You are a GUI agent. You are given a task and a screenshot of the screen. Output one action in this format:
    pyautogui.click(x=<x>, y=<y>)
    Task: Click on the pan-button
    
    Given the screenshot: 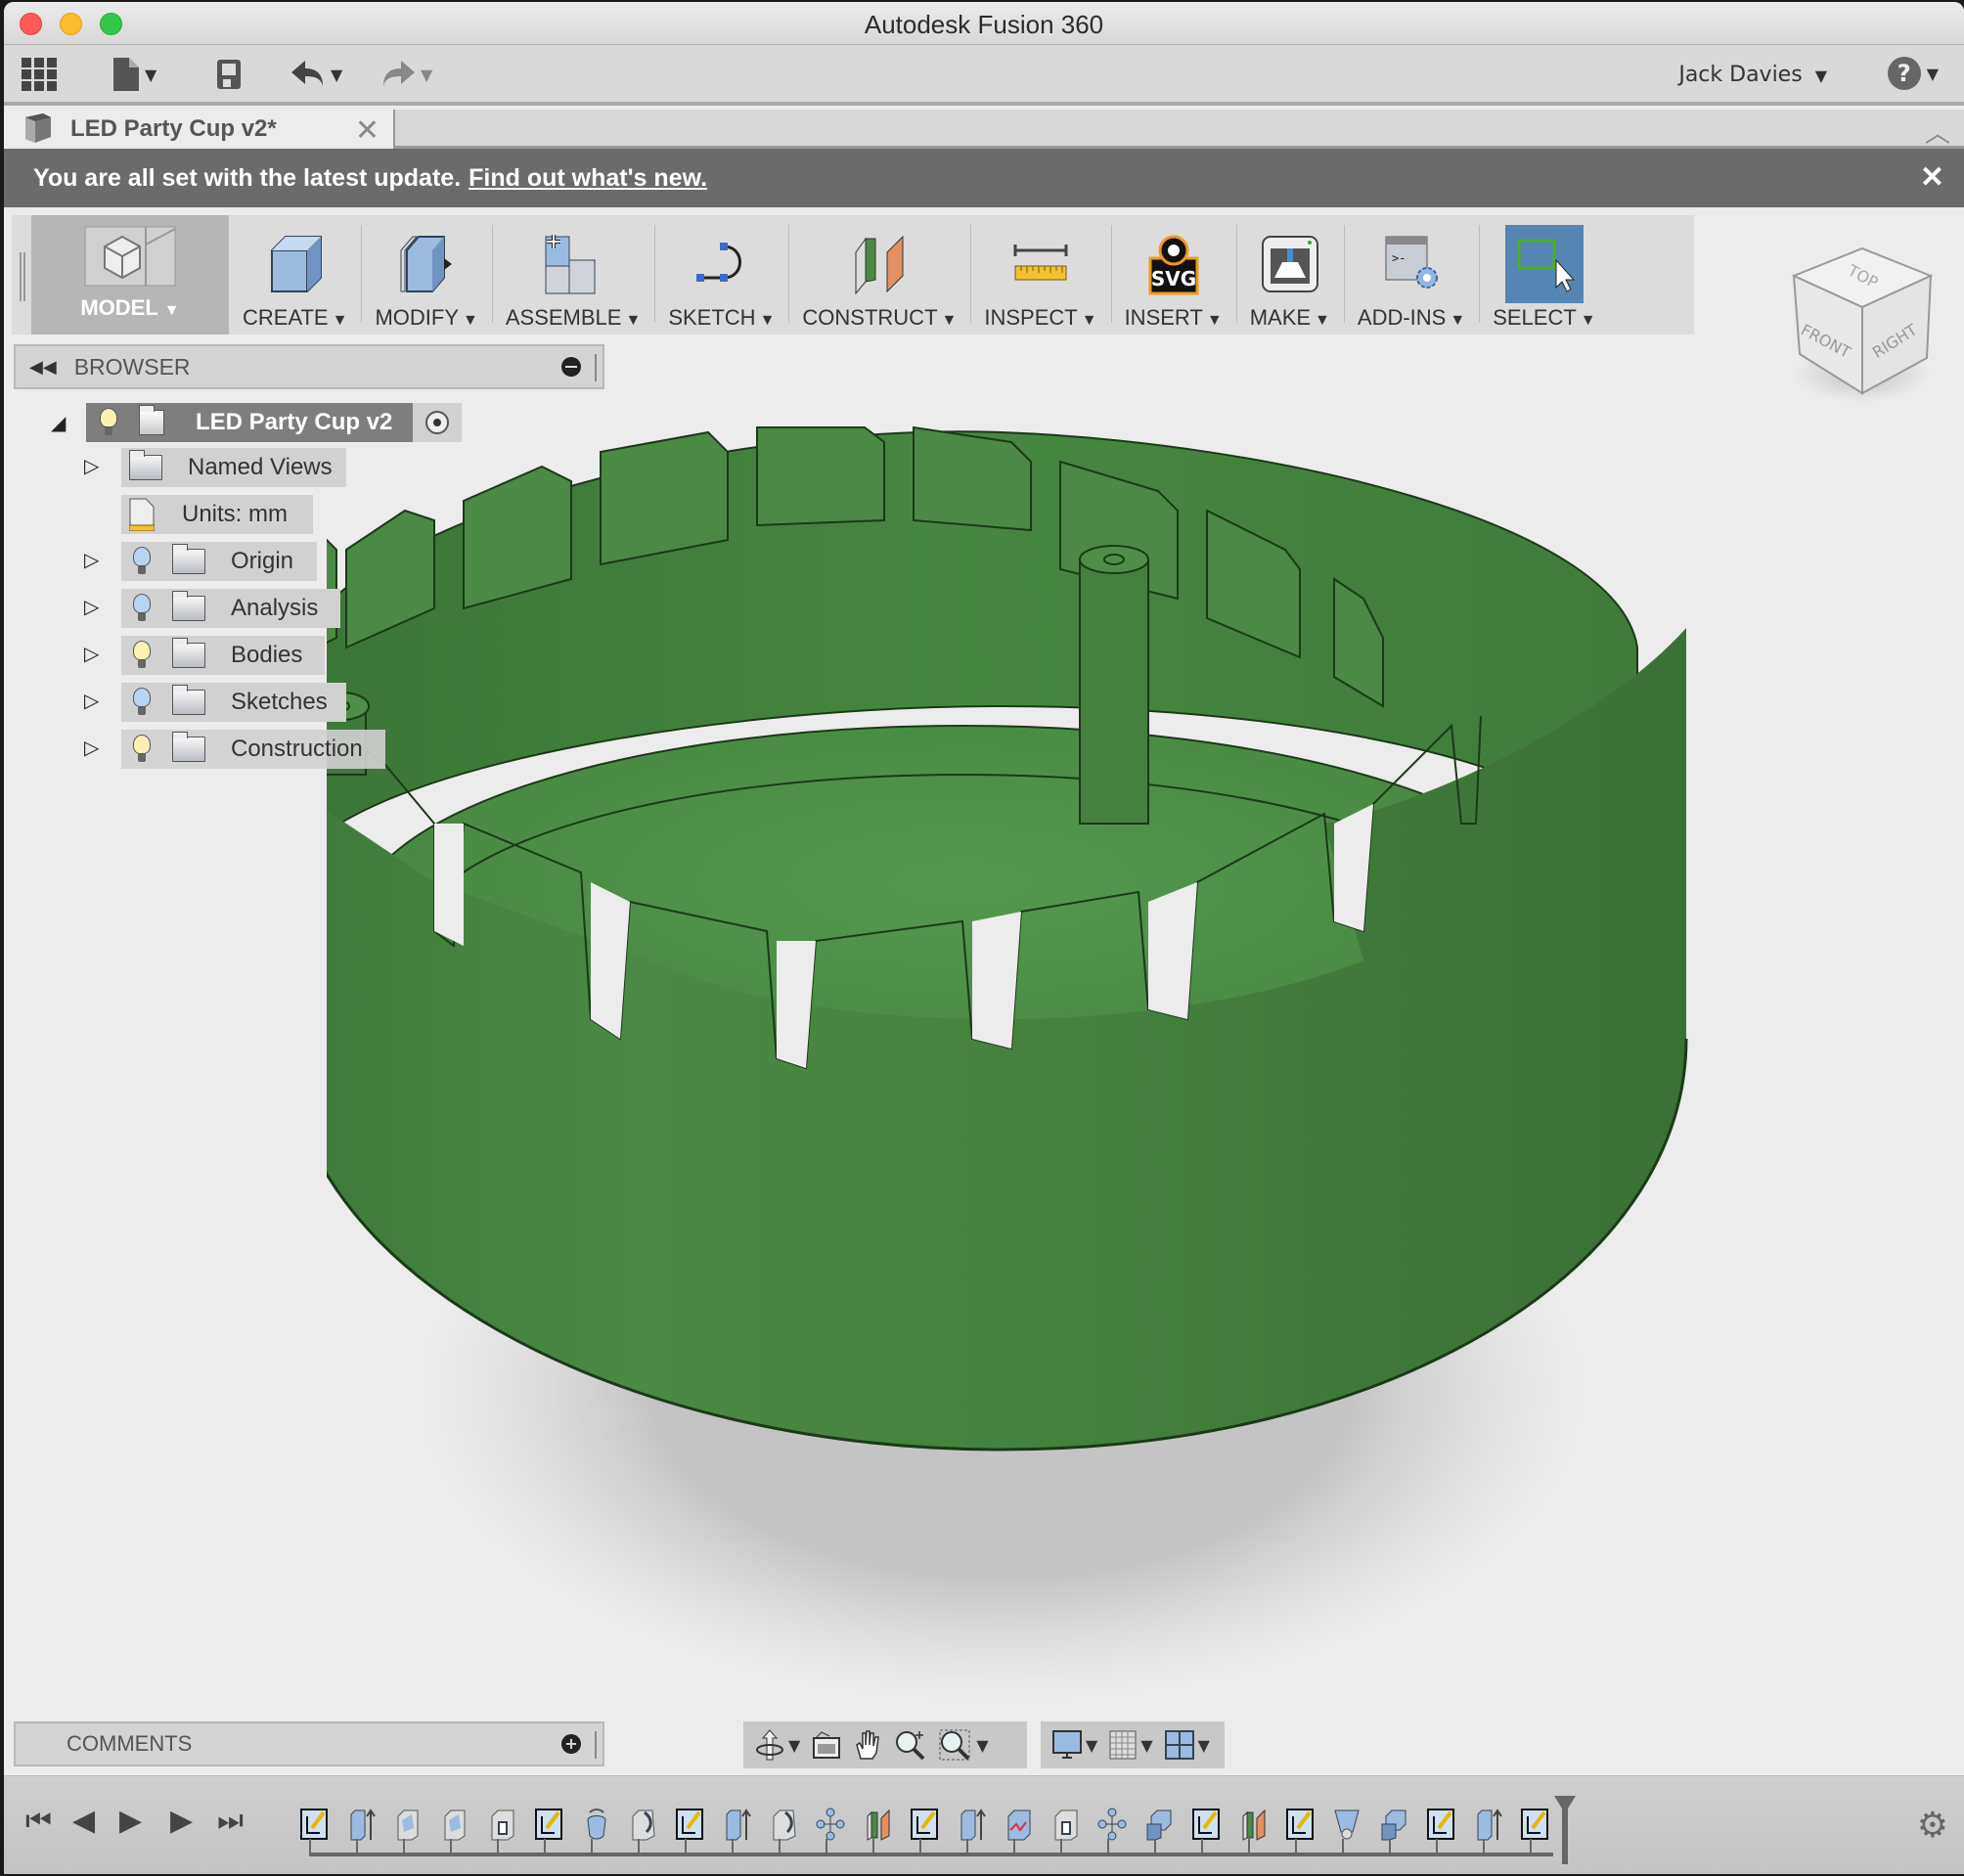 What is the action you would take?
    pyautogui.click(x=868, y=1745)
    